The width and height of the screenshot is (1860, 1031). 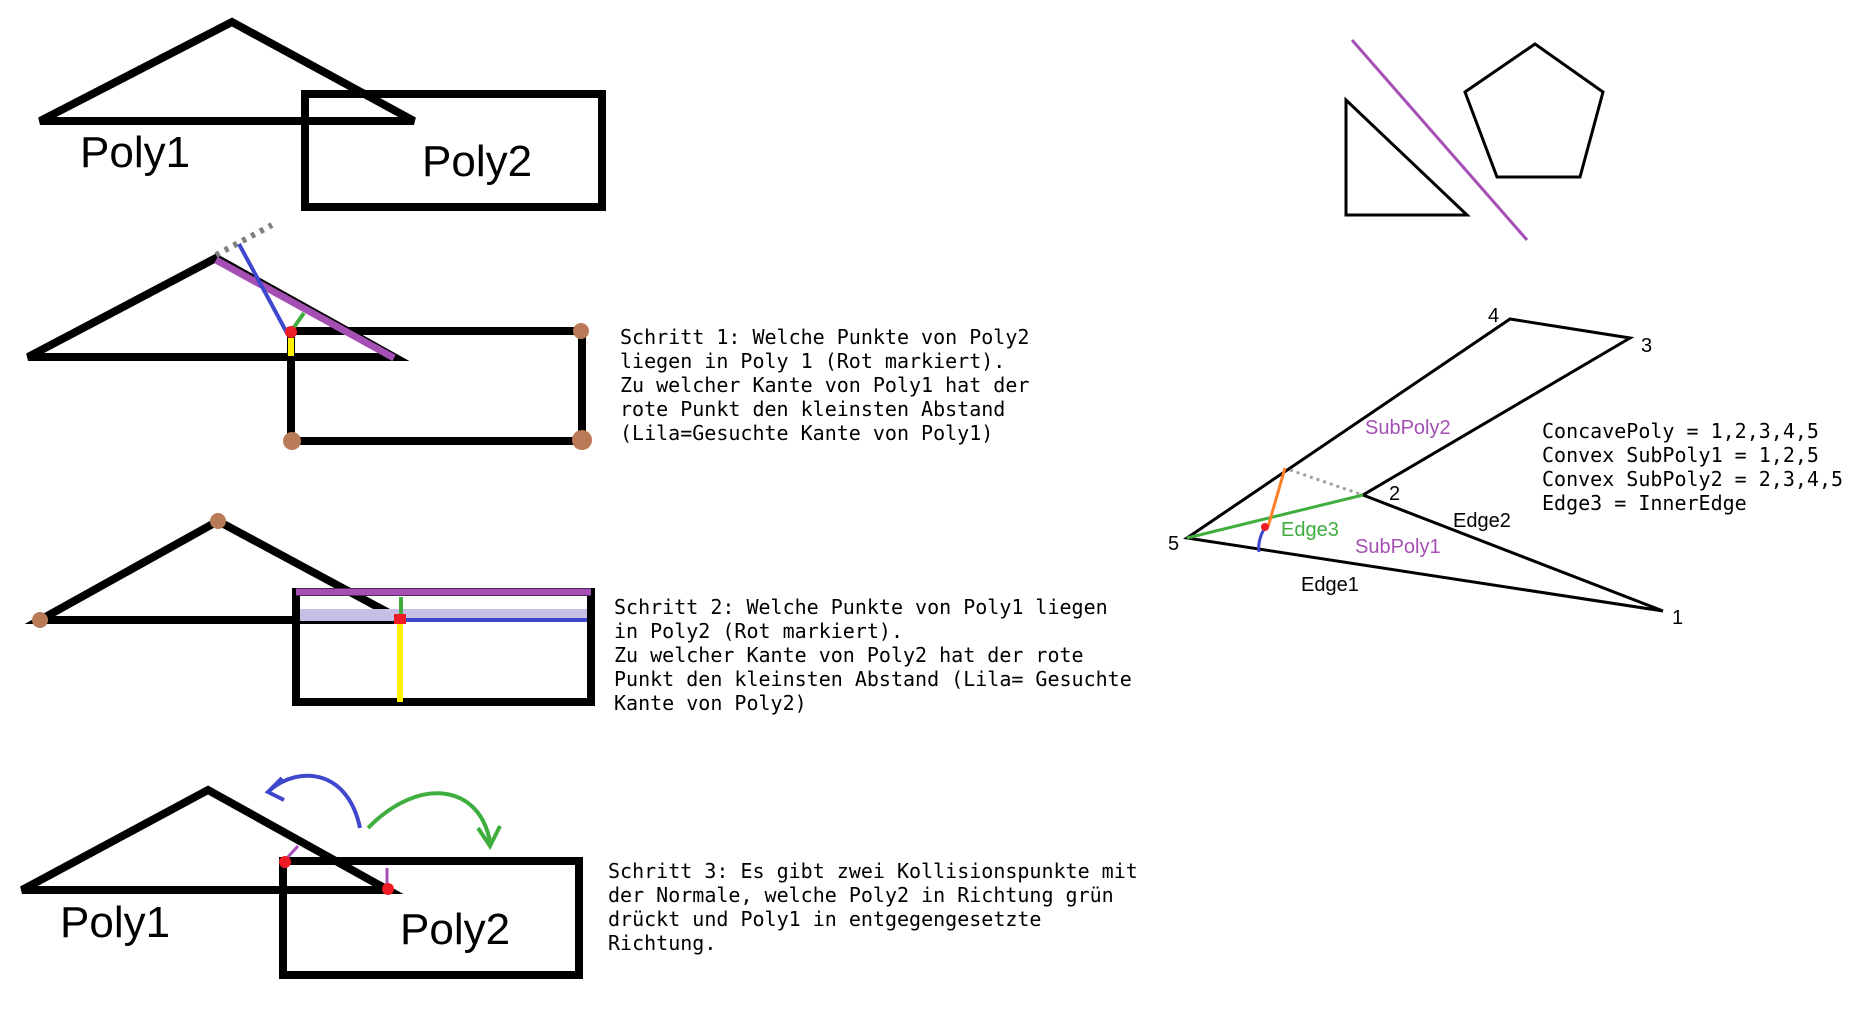 What do you see at coordinates (1644, 503) in the screenshot?
I see `concave-info-line: Edge3 = InnerEdge` at bounding box center [1644, 503].